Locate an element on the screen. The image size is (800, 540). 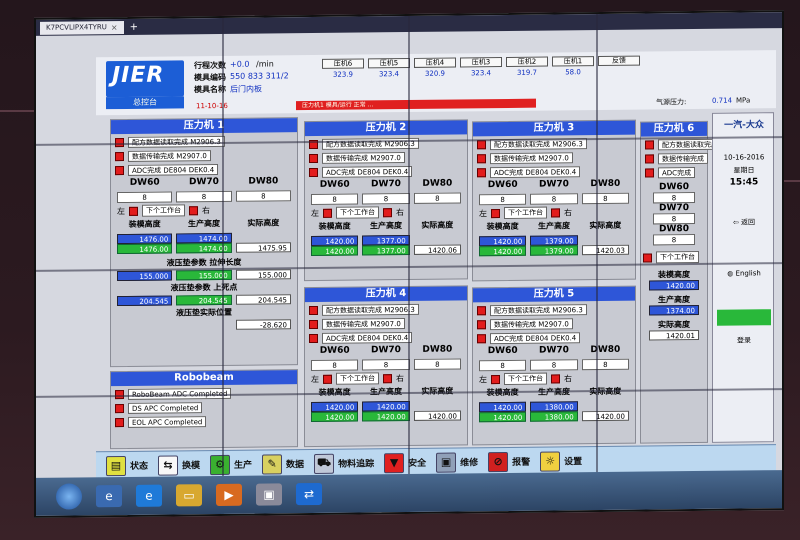
ie-icon: e is located at coordinates (109, 496).